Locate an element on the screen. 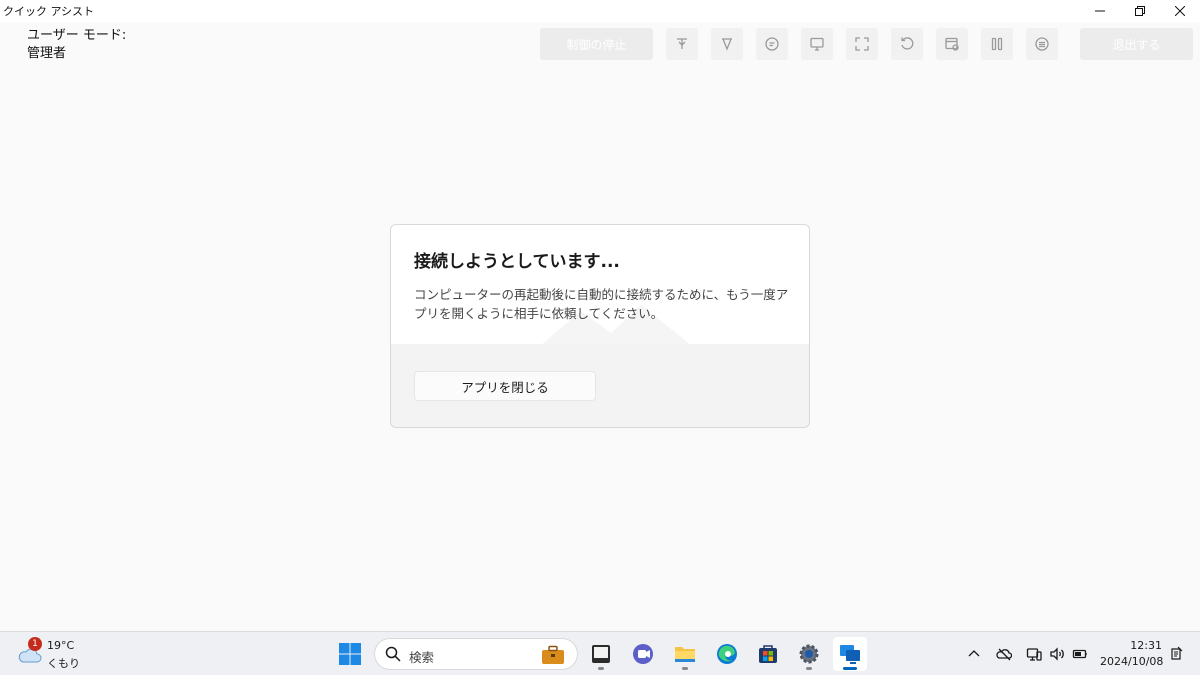 The image size is (1200, 675). close-app-button: アプリを閉じる is located at coordinates (505, 386).